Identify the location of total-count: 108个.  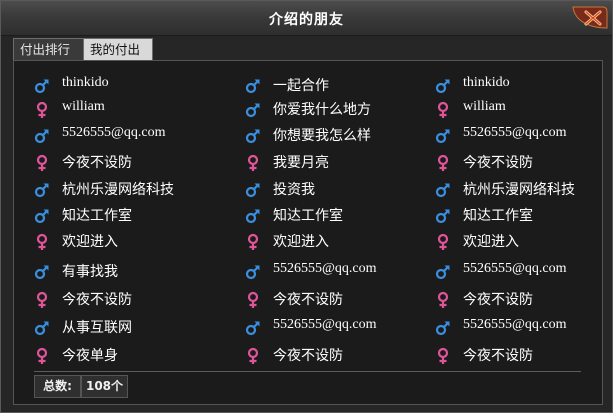
(104, 386).